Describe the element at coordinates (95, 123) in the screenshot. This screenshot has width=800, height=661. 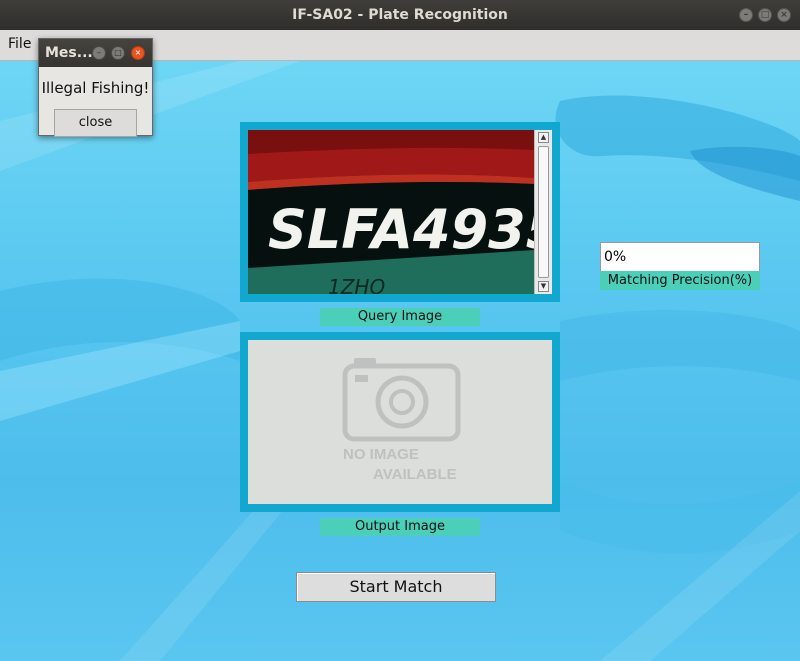
I see `dialog-close-button: close` at that location.